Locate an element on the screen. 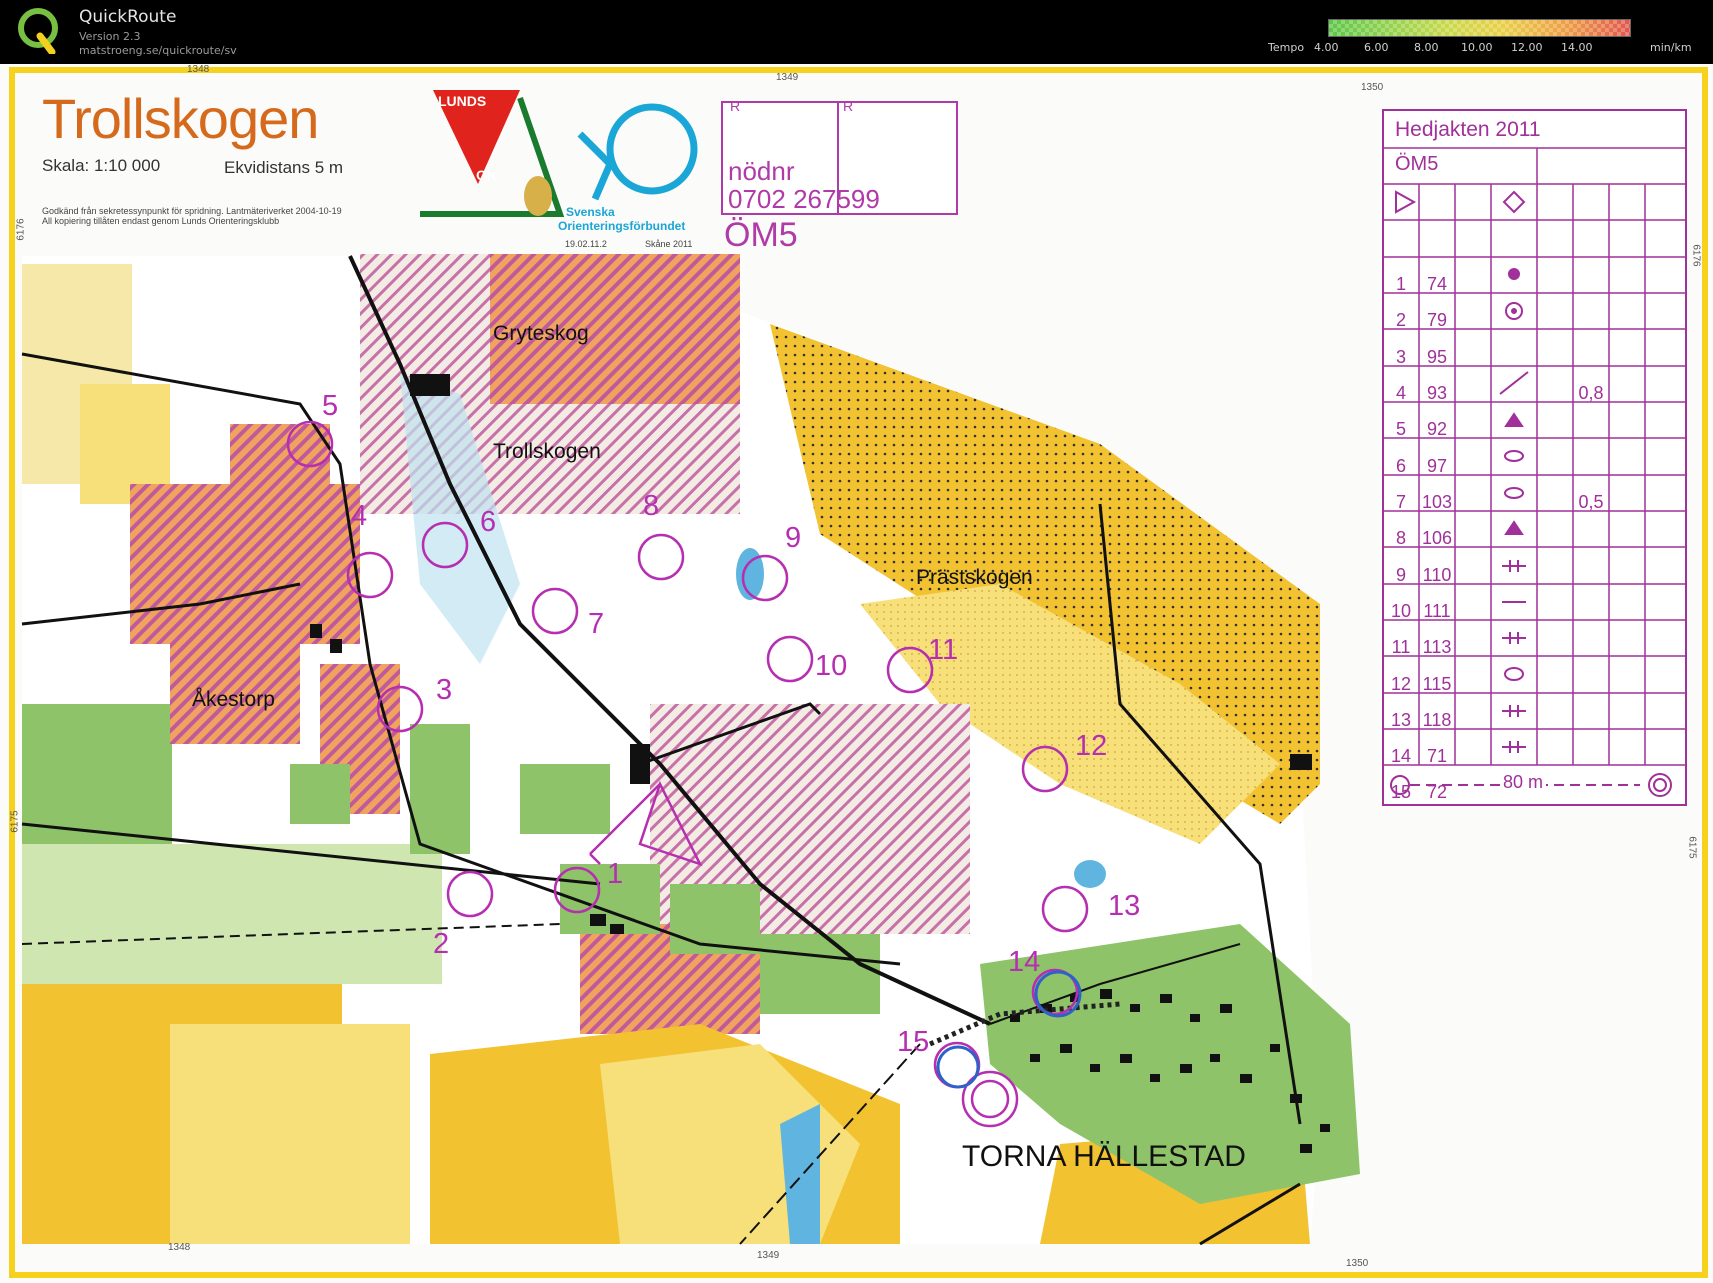 The height and width of the screenshot is (1283, 1713). place-name: Trollskogen is located at coordinates (547, 451).